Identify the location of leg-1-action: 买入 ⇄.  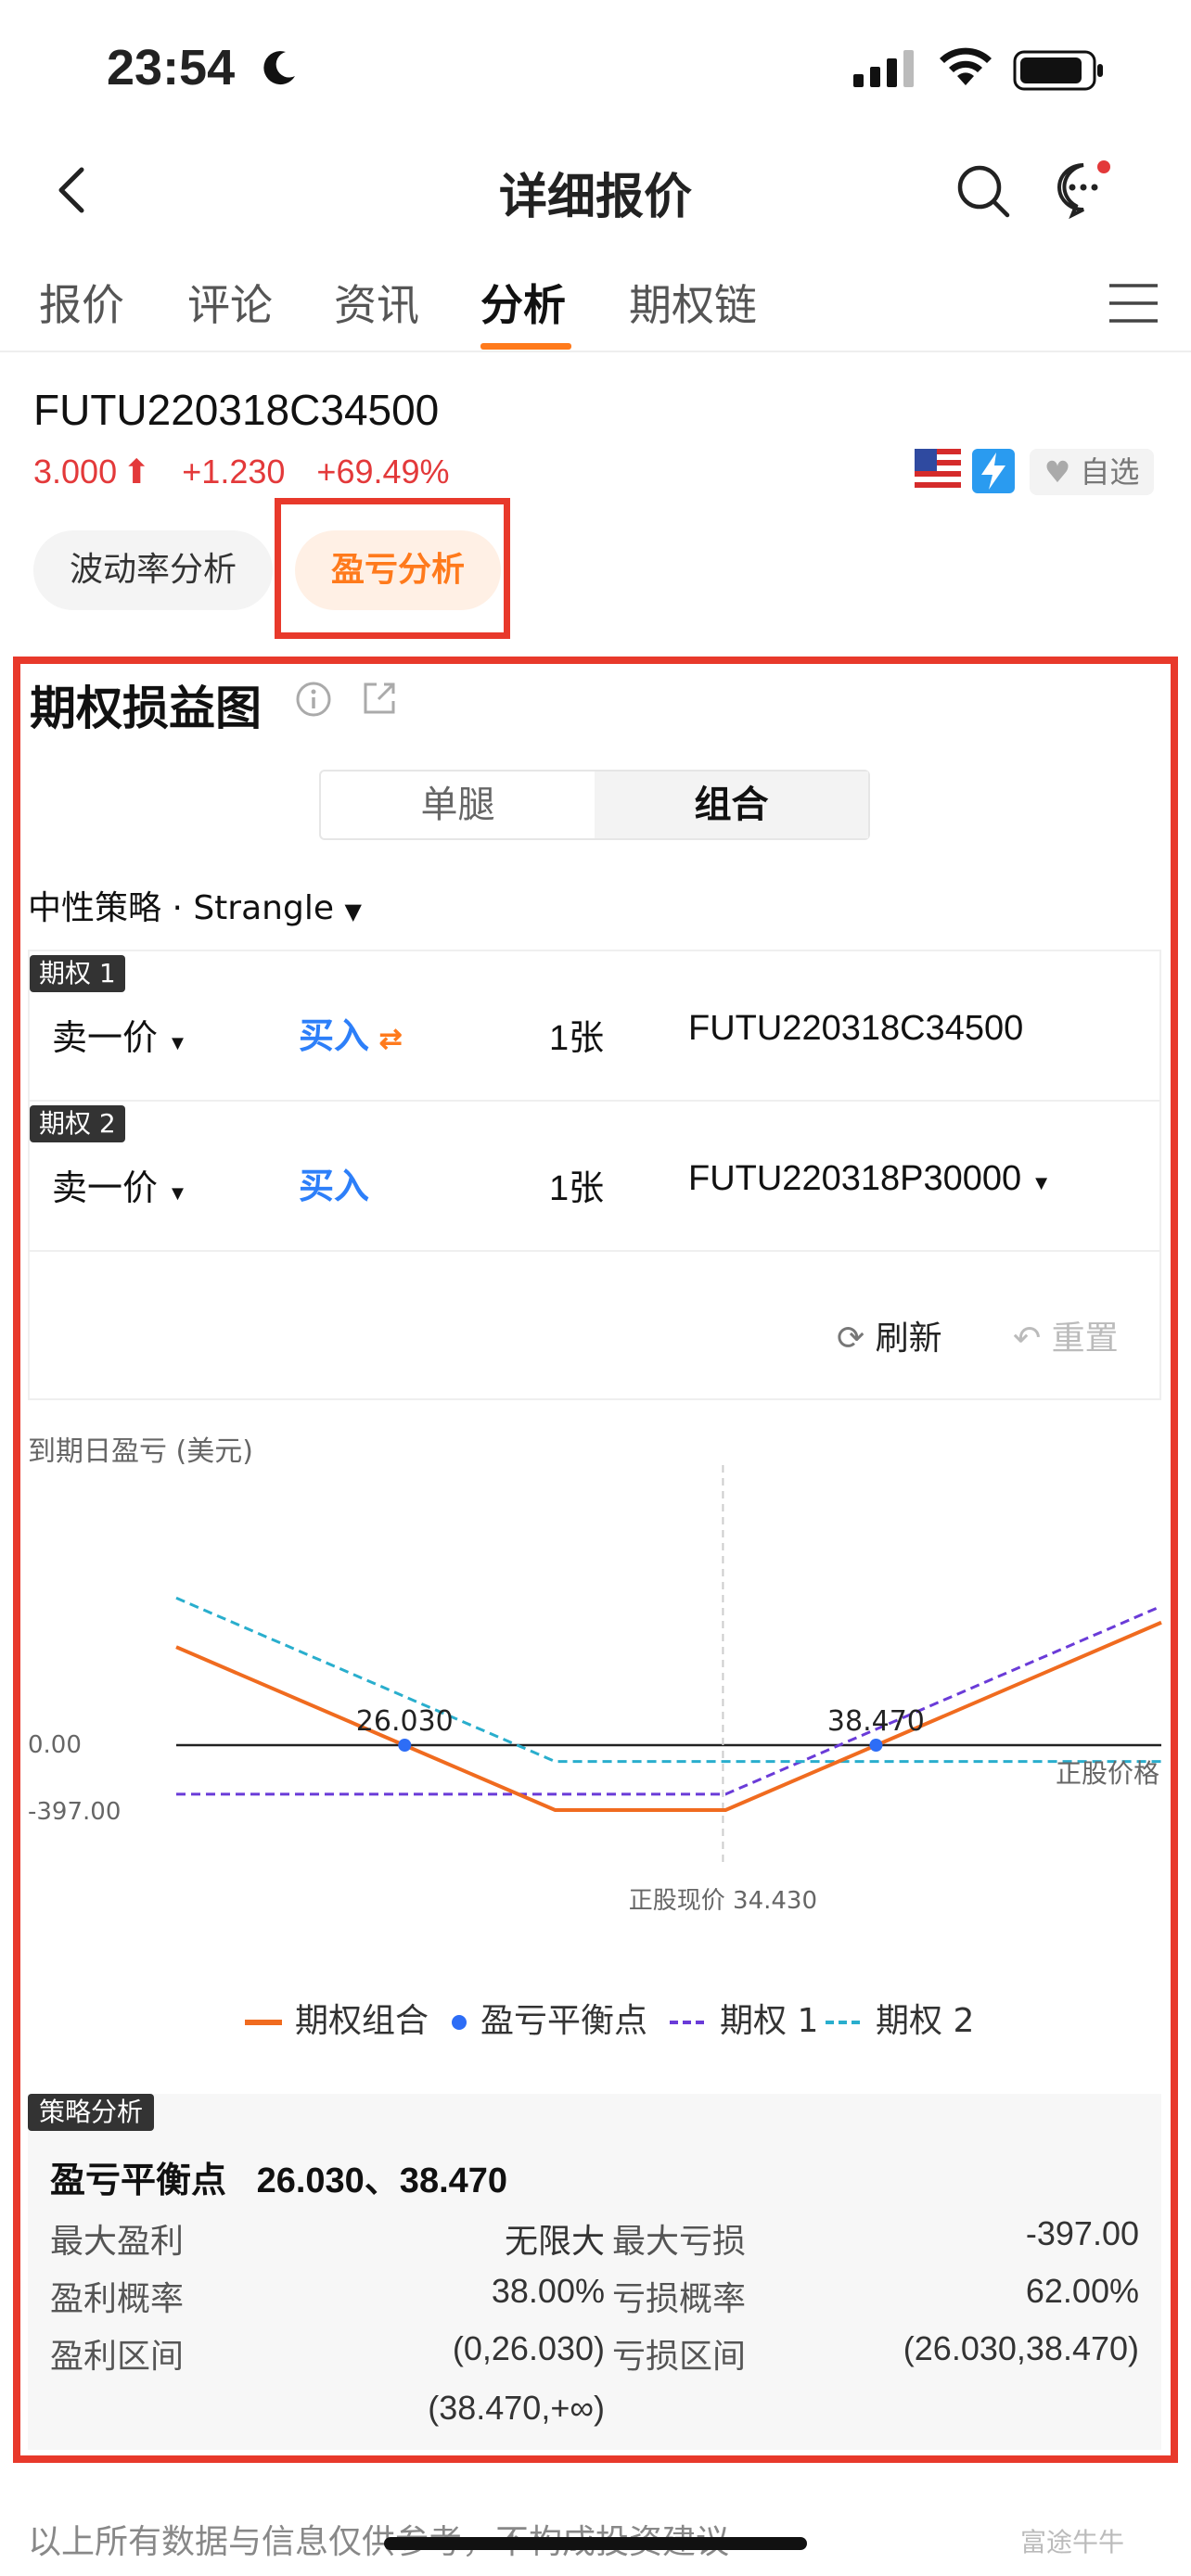
(351, 1032).